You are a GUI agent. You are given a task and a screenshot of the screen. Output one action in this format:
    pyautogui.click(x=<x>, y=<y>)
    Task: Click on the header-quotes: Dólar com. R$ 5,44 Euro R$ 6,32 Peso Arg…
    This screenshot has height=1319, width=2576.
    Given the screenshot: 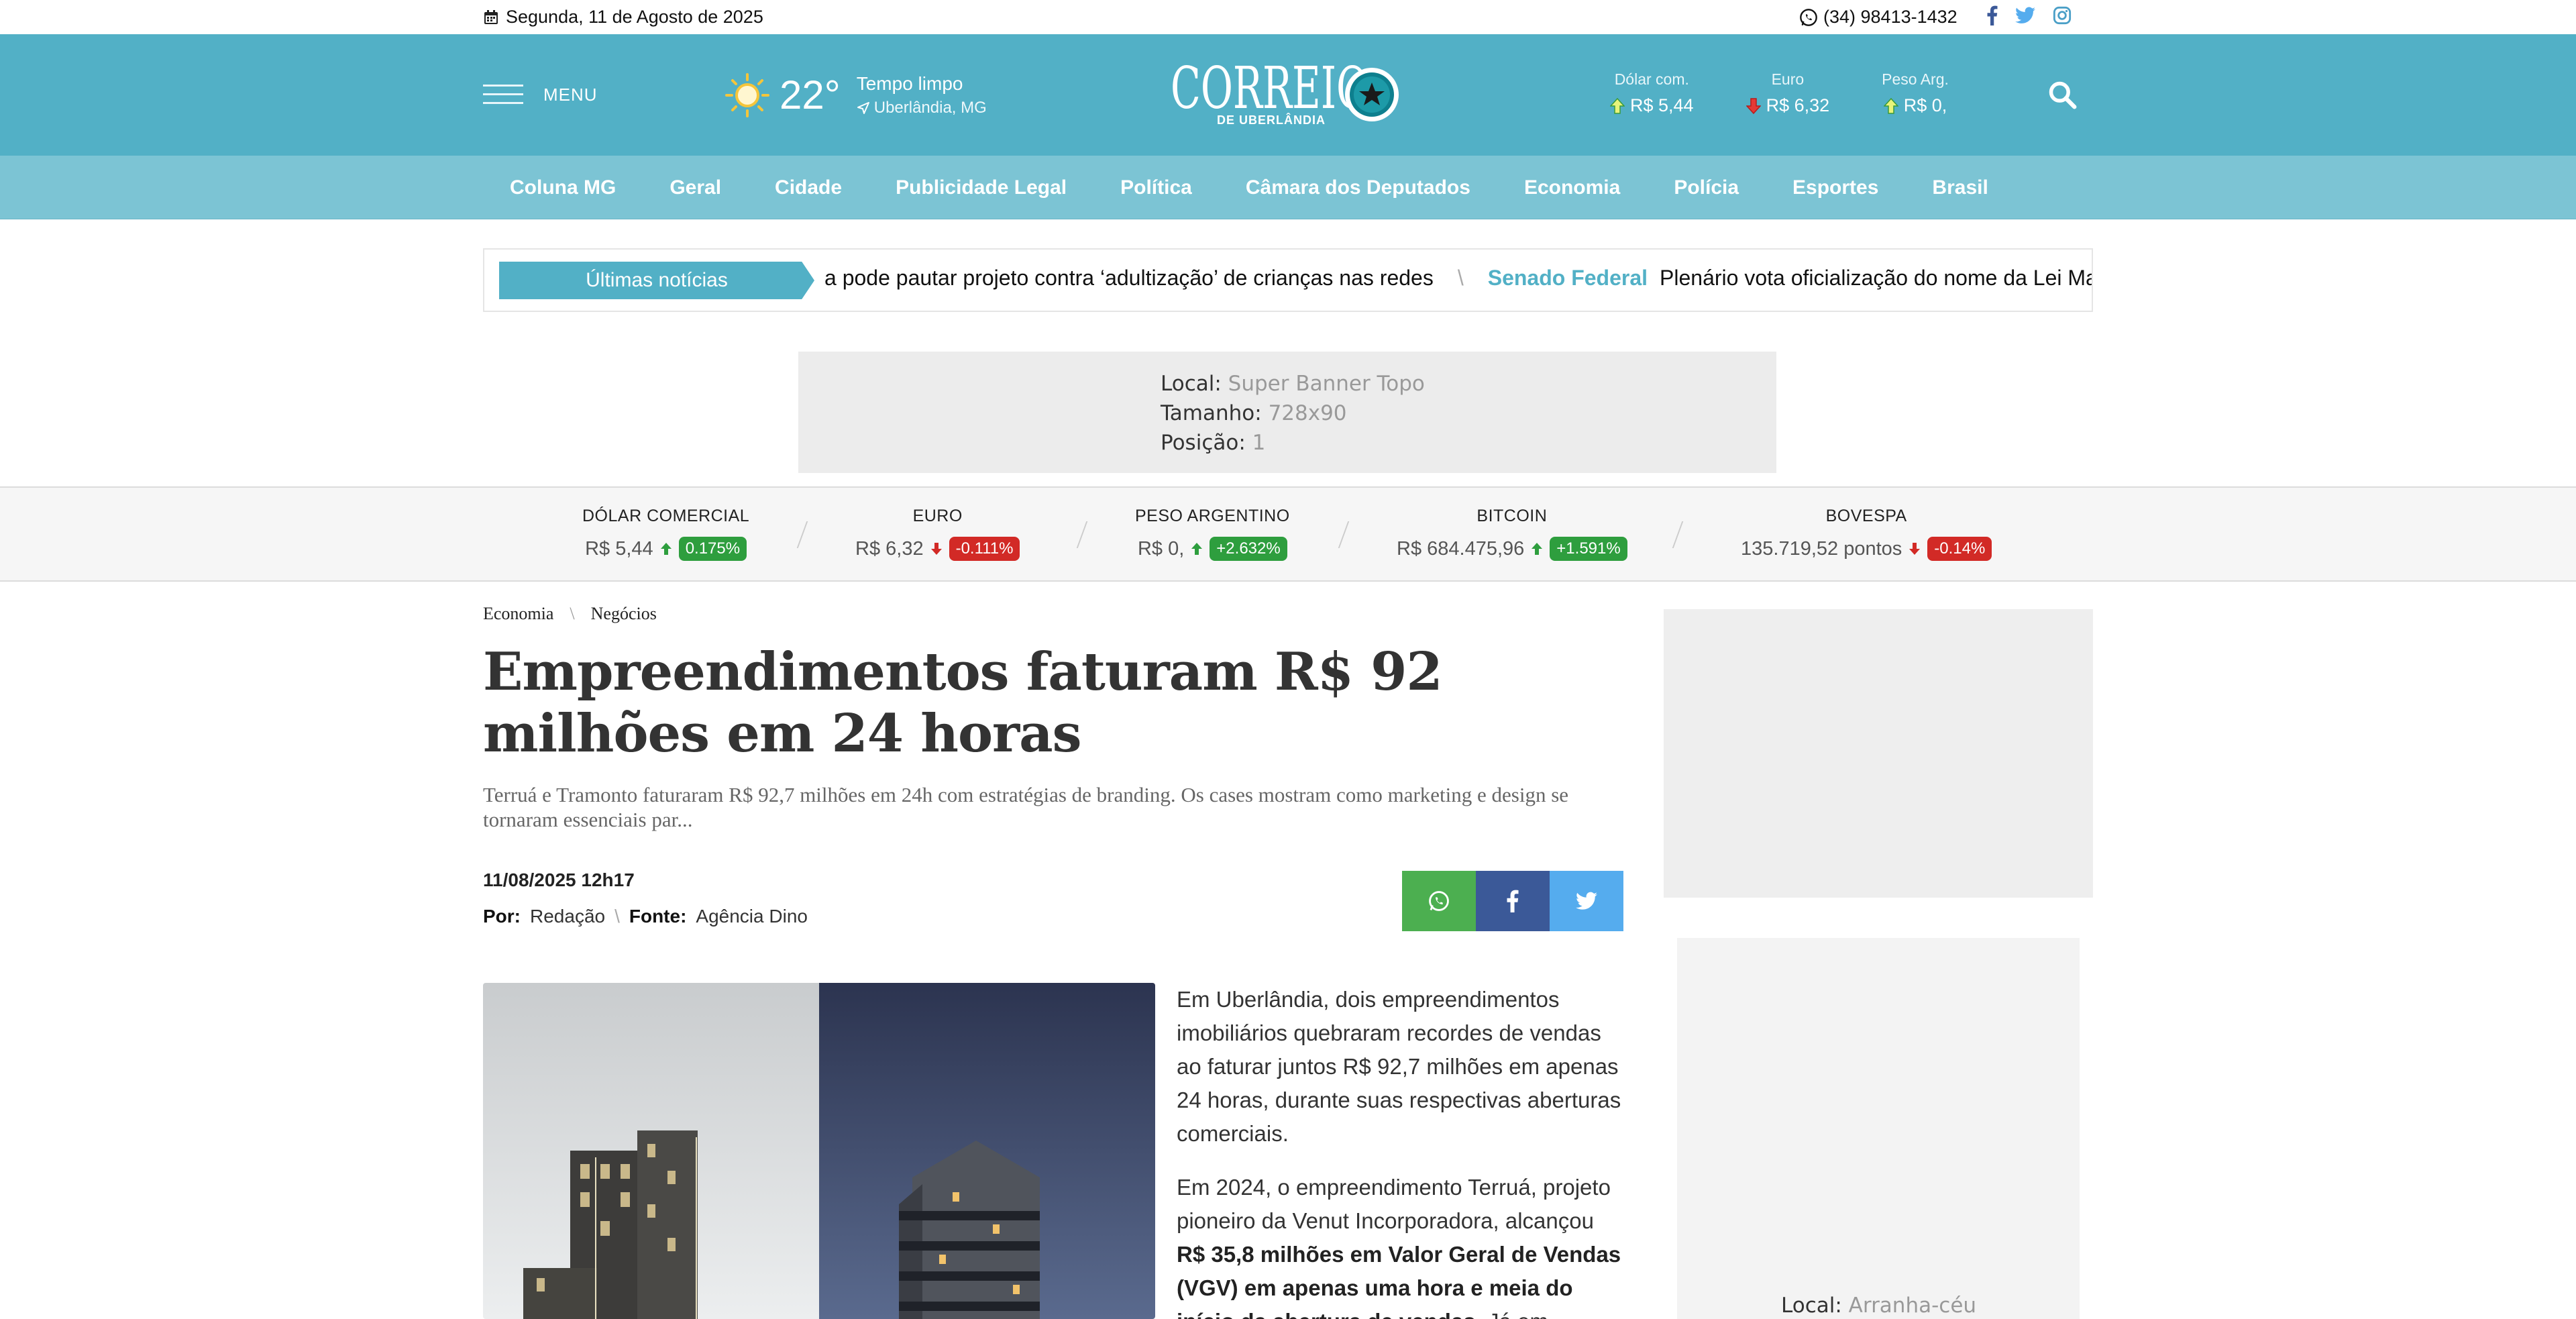 What is the action you would take?
    pyautogui.click(x=1779, y=93)
    